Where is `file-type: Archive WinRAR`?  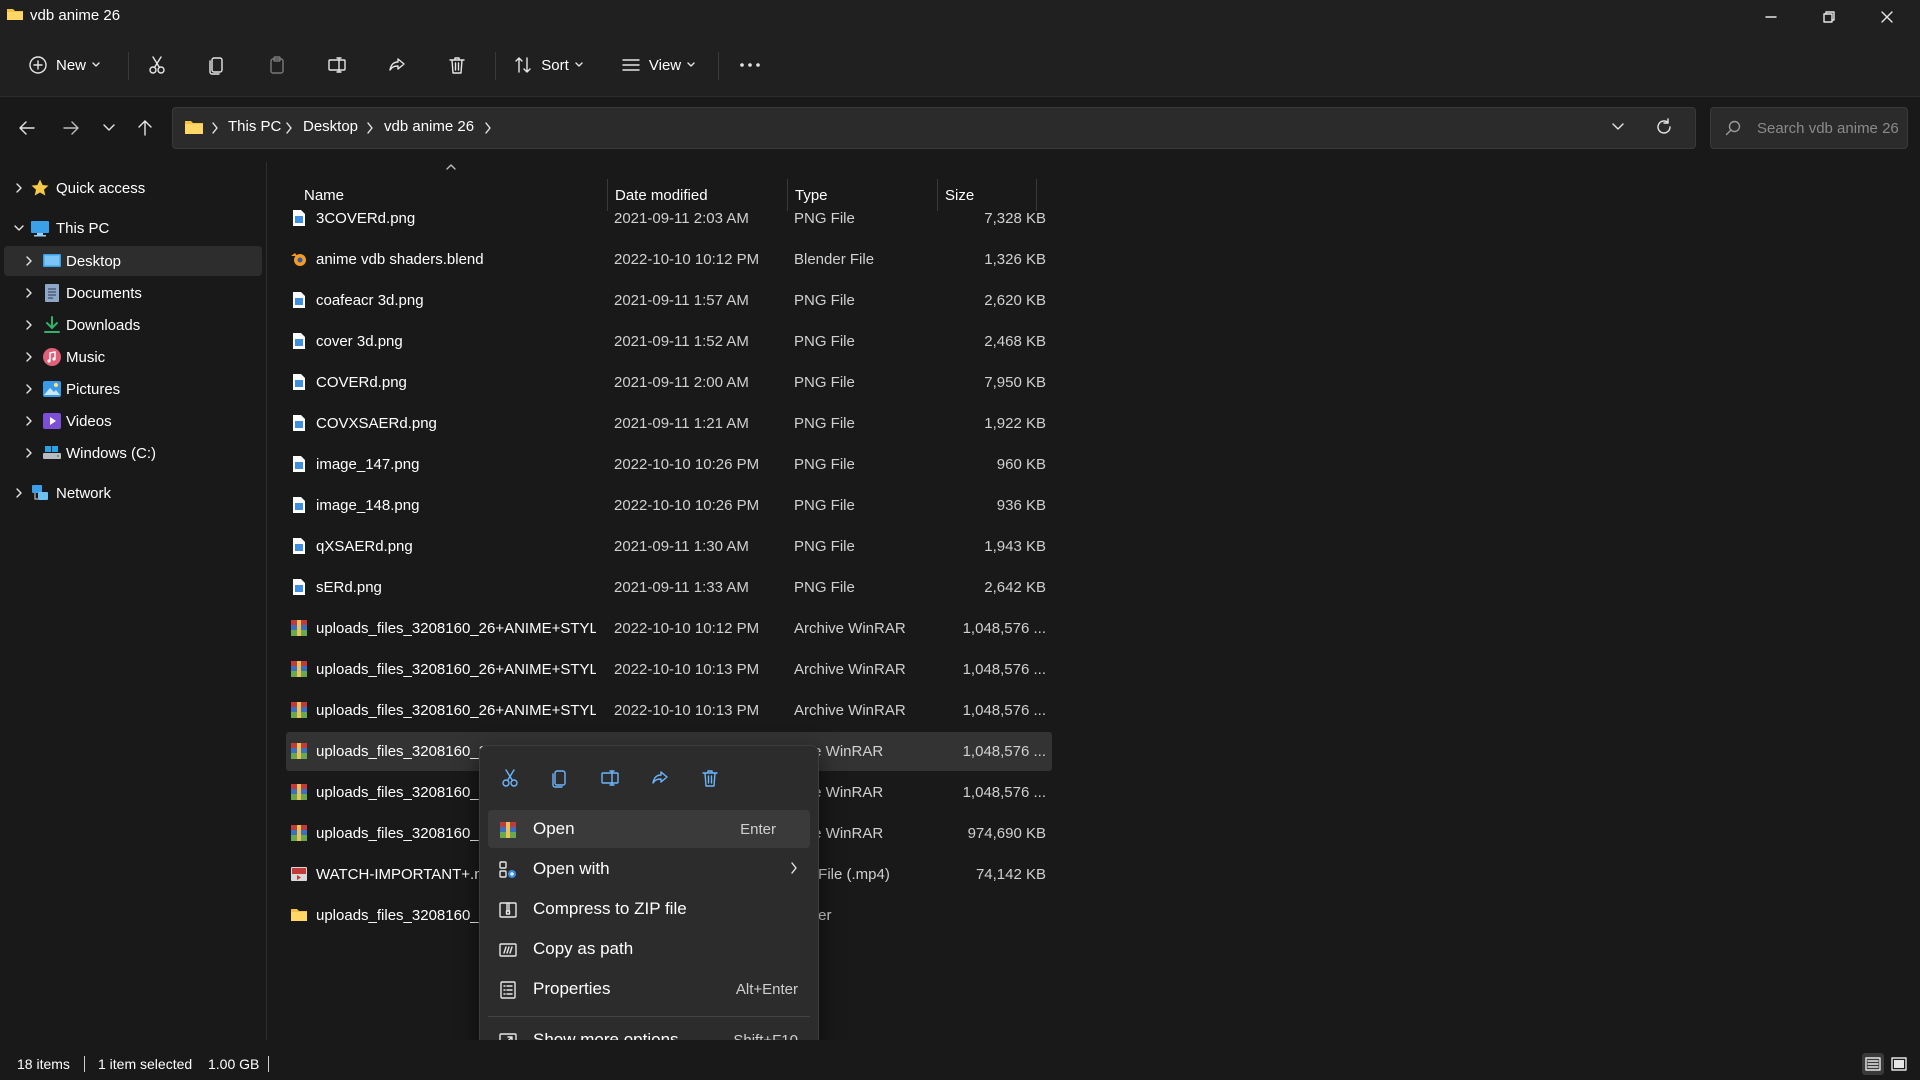
file-type: Archive WinRAR is located at coordinates (850, 628).